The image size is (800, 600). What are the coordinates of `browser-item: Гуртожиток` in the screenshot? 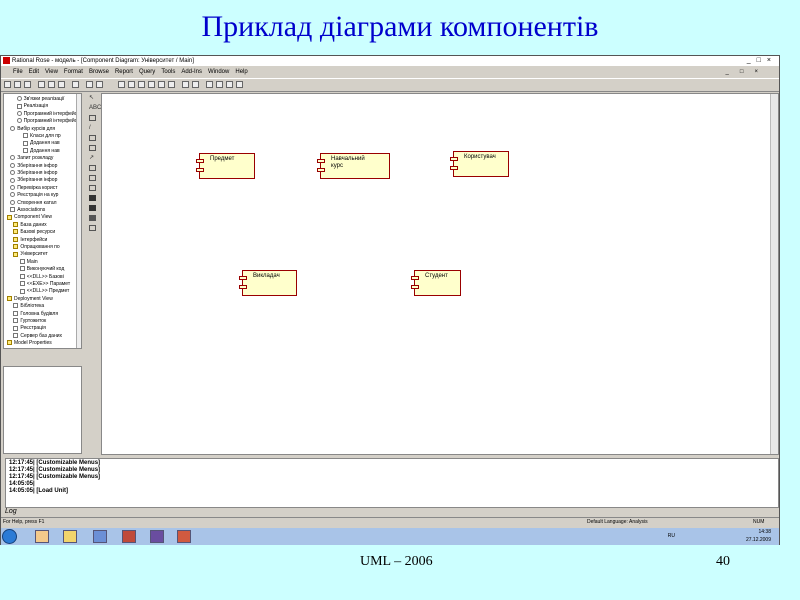 It's located at (29, 321).